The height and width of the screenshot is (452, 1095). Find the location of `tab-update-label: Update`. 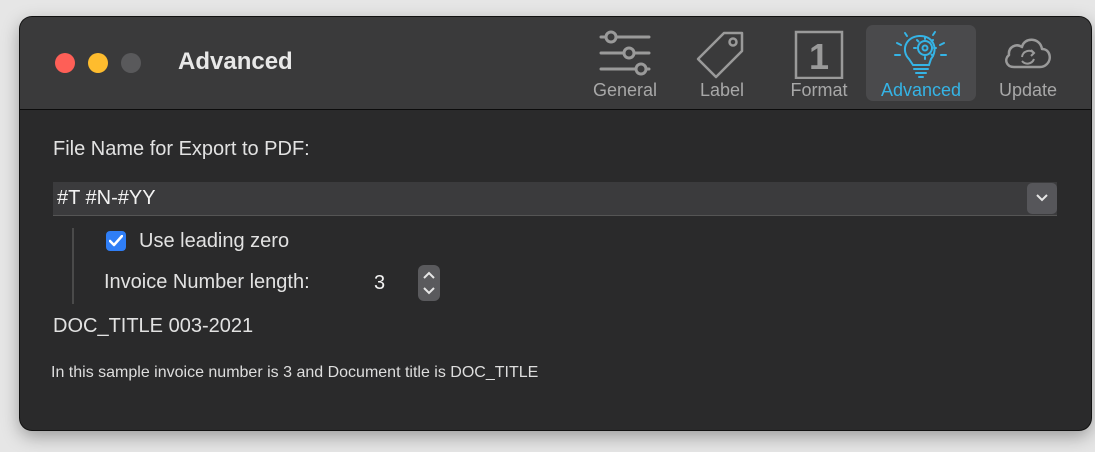

tab-update-label: Update is located at coordinates (1028, 90).